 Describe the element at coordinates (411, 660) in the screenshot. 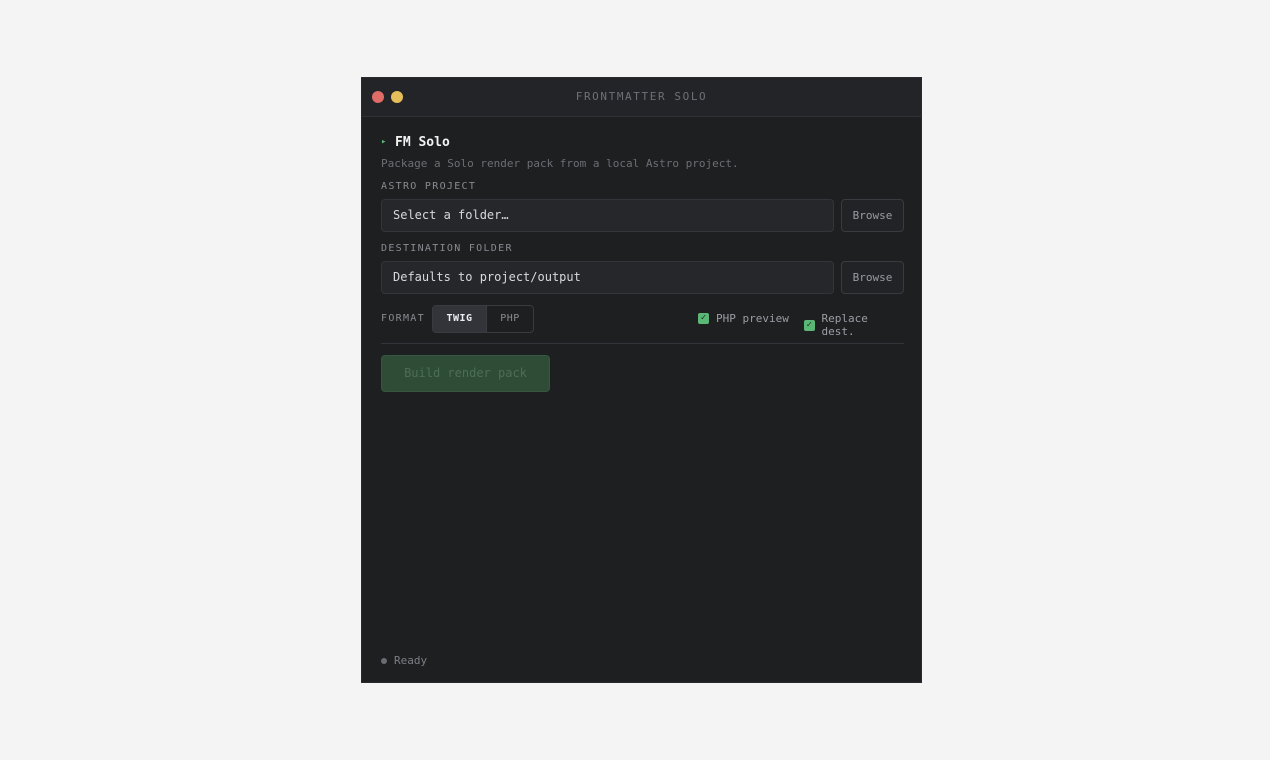

I see `status-text: Ready` at that location.